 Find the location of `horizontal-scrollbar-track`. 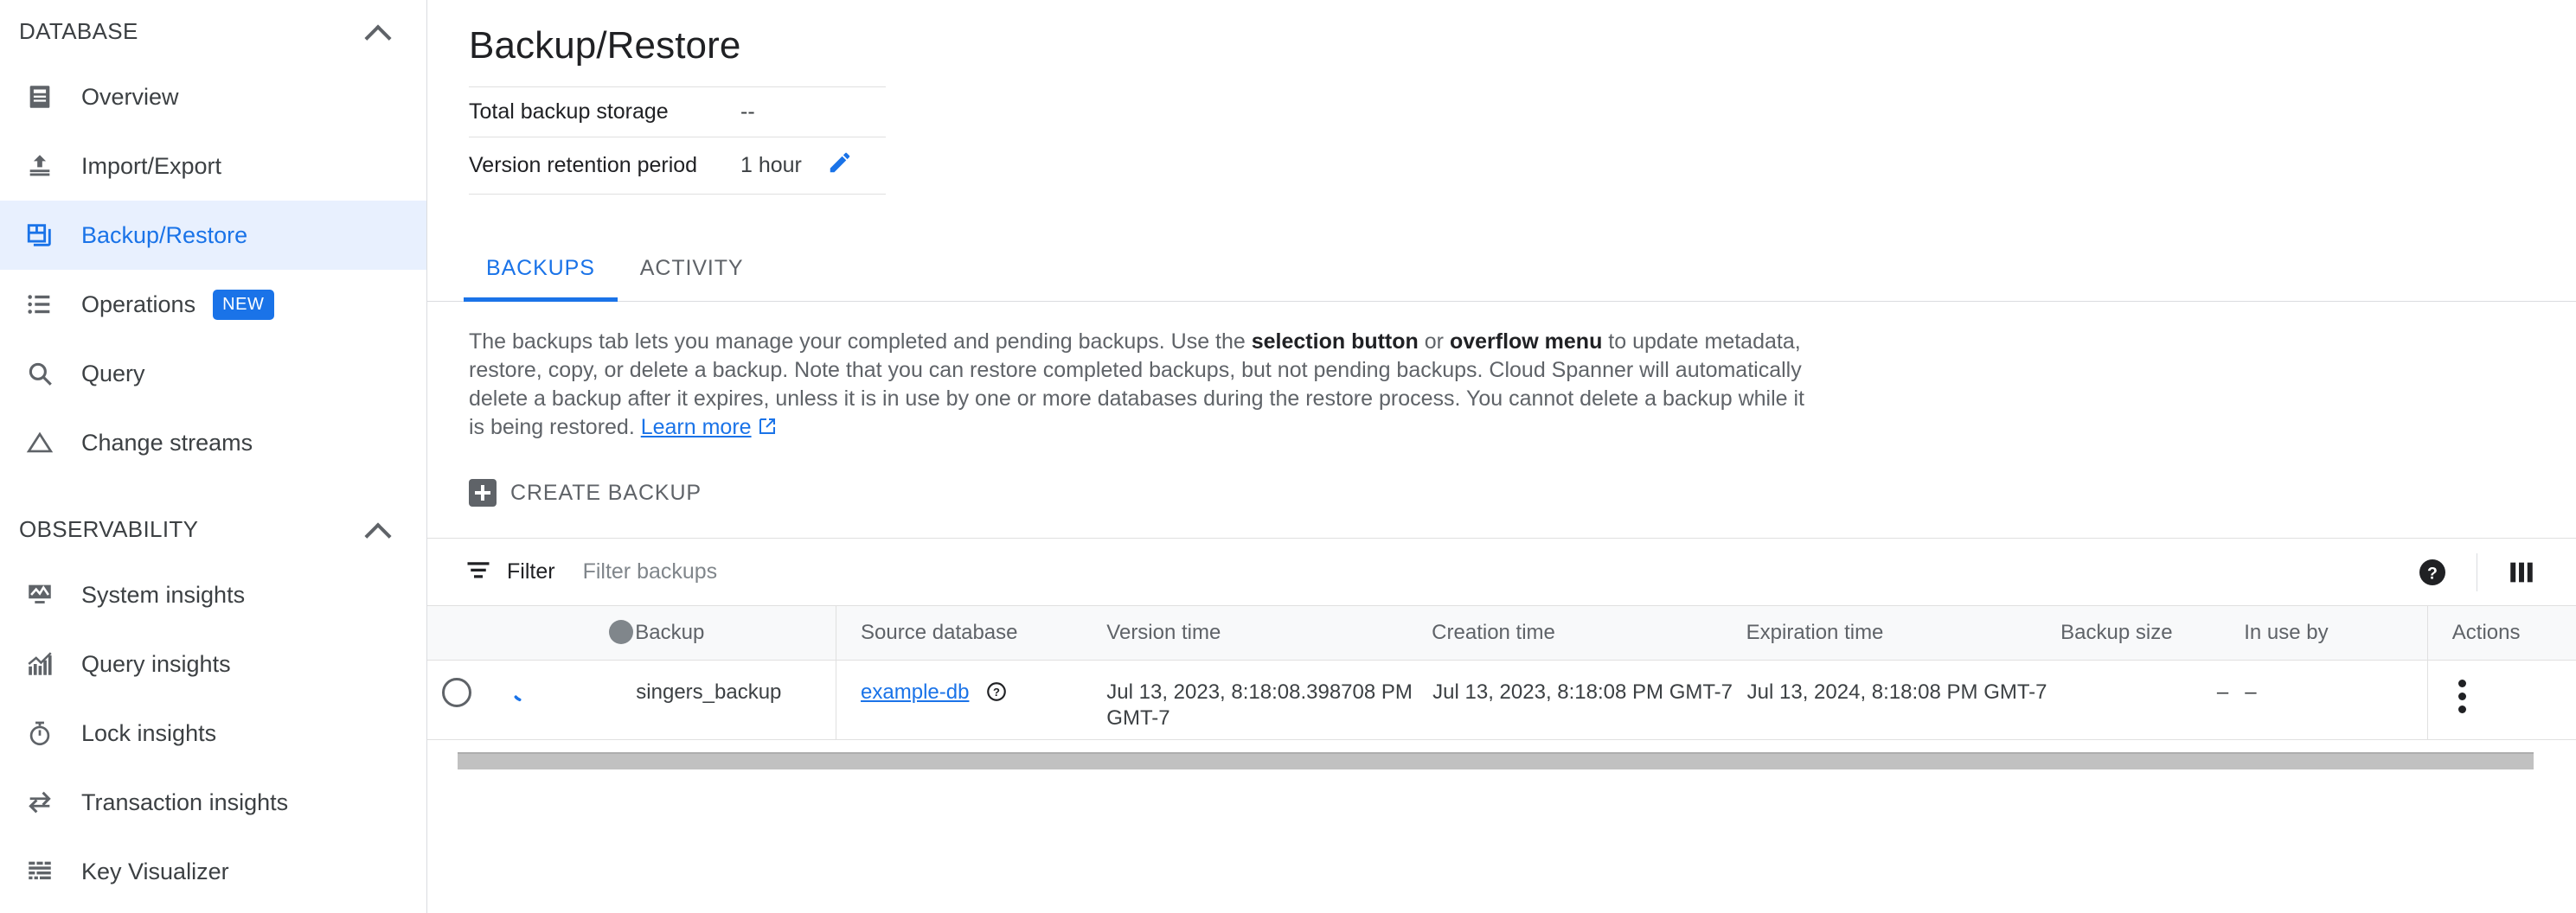

horizontal-scrollbar-track is located at coordinates (1501, 763).